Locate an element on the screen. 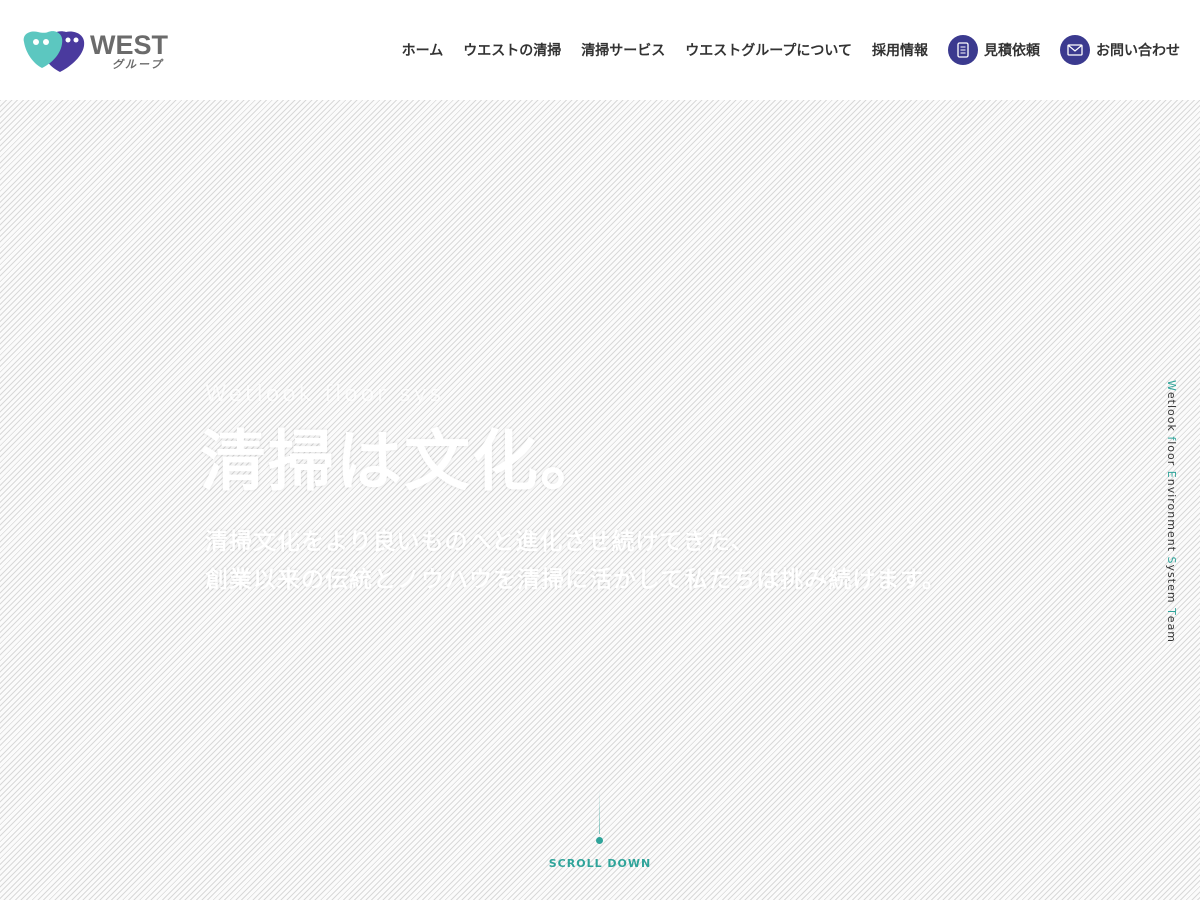  hero-lead-line-2: 創業以来の伝統とノウハウを清掃に活かして私たちは挑み続けます。 is located at coordinates (576, 580).